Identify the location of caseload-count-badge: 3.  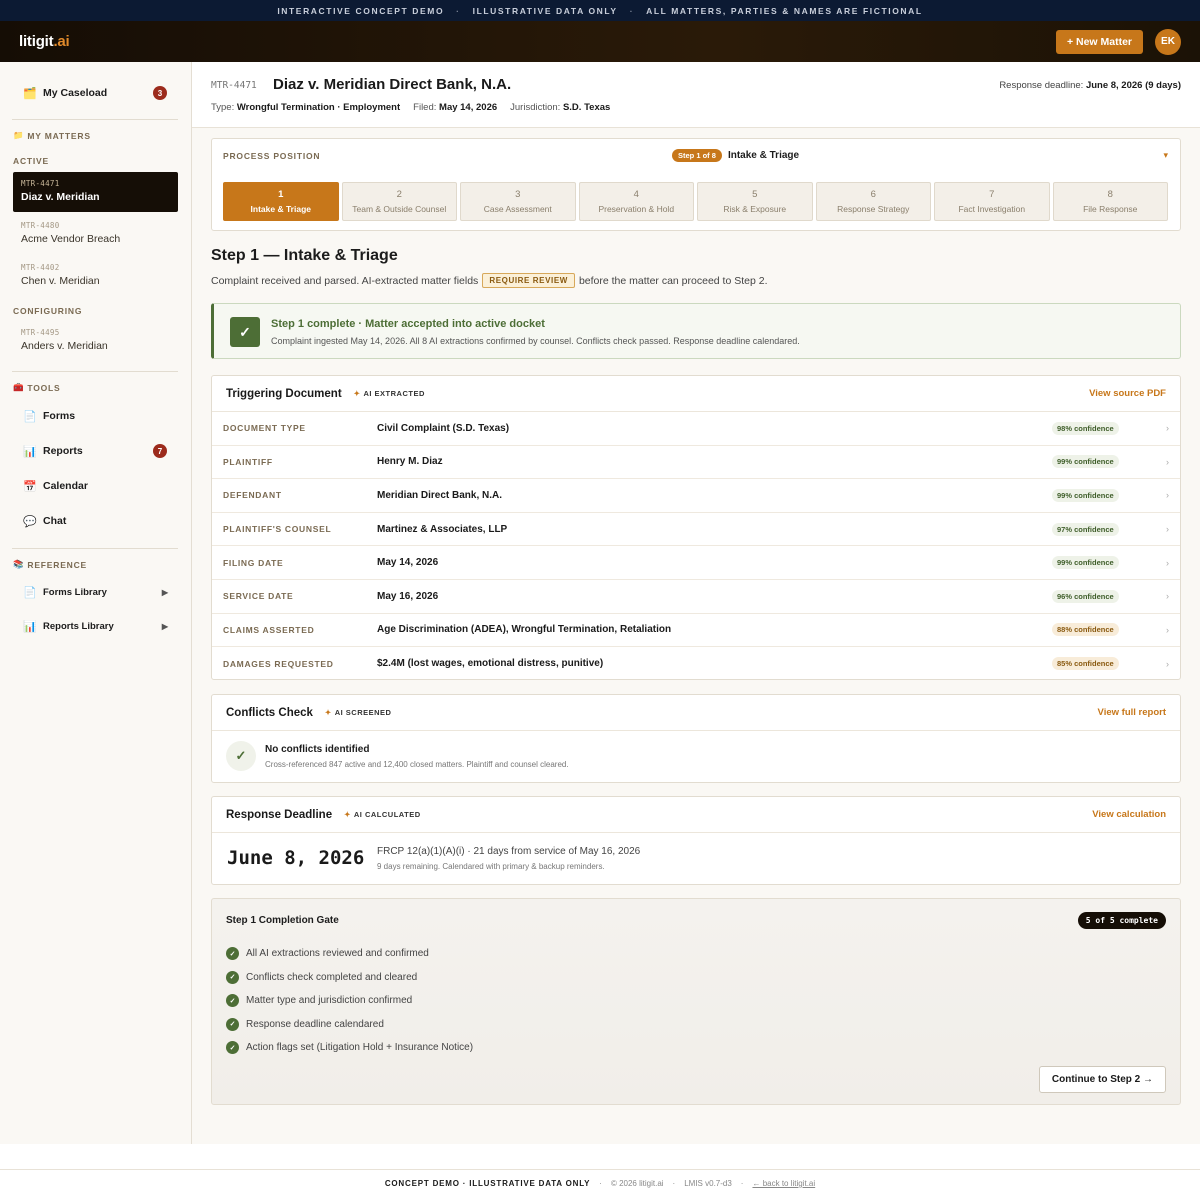
(160, 93).